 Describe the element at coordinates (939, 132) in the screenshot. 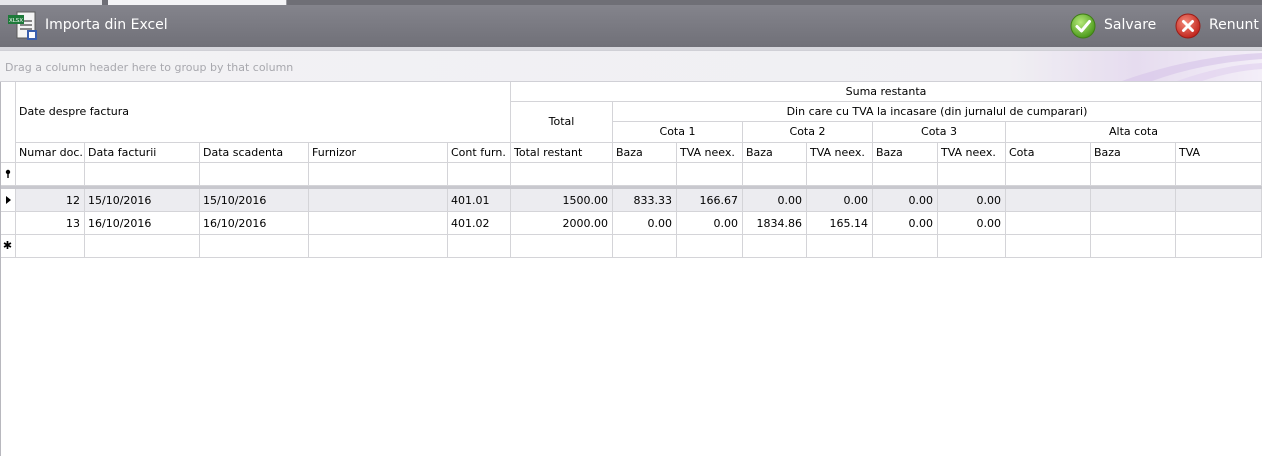

I see `band-cota-3: Cota 3` at that location.